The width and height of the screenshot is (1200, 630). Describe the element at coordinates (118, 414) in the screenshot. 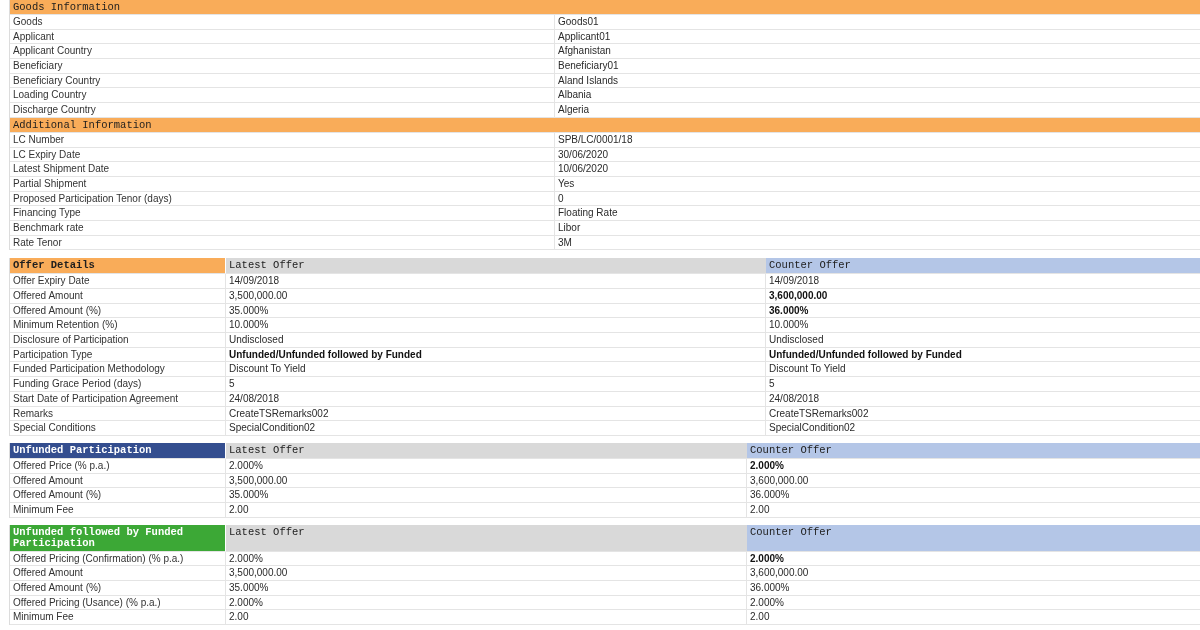

I see `field-label: Remarks` at that location.